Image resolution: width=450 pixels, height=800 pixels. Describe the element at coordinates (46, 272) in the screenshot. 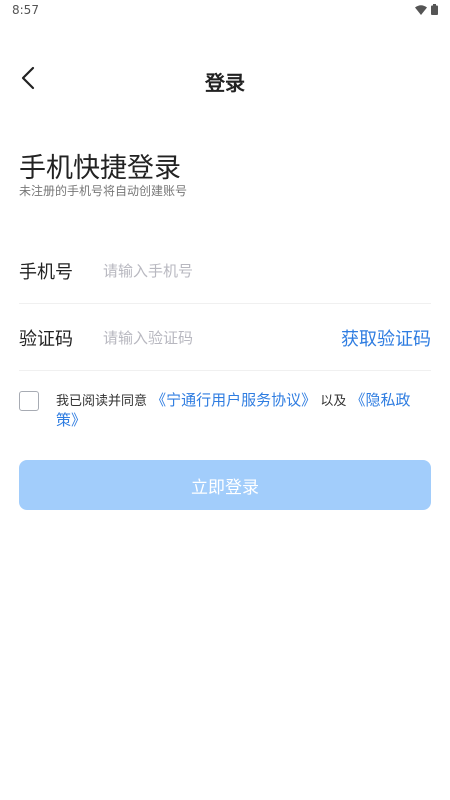

I see `phone-label: 手机号` at that location.